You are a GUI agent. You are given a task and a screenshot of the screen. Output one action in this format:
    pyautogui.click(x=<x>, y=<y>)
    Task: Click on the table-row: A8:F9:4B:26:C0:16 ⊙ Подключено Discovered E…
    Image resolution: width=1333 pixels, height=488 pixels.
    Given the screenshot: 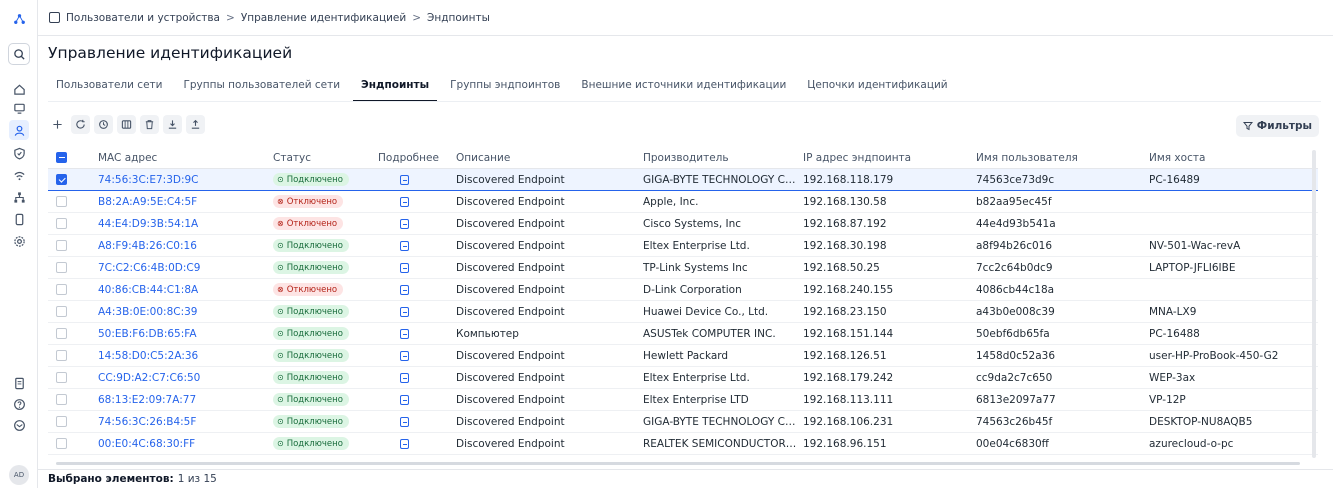 What is the action you would take?
    pyautogui.click(x=683, y=246)
    